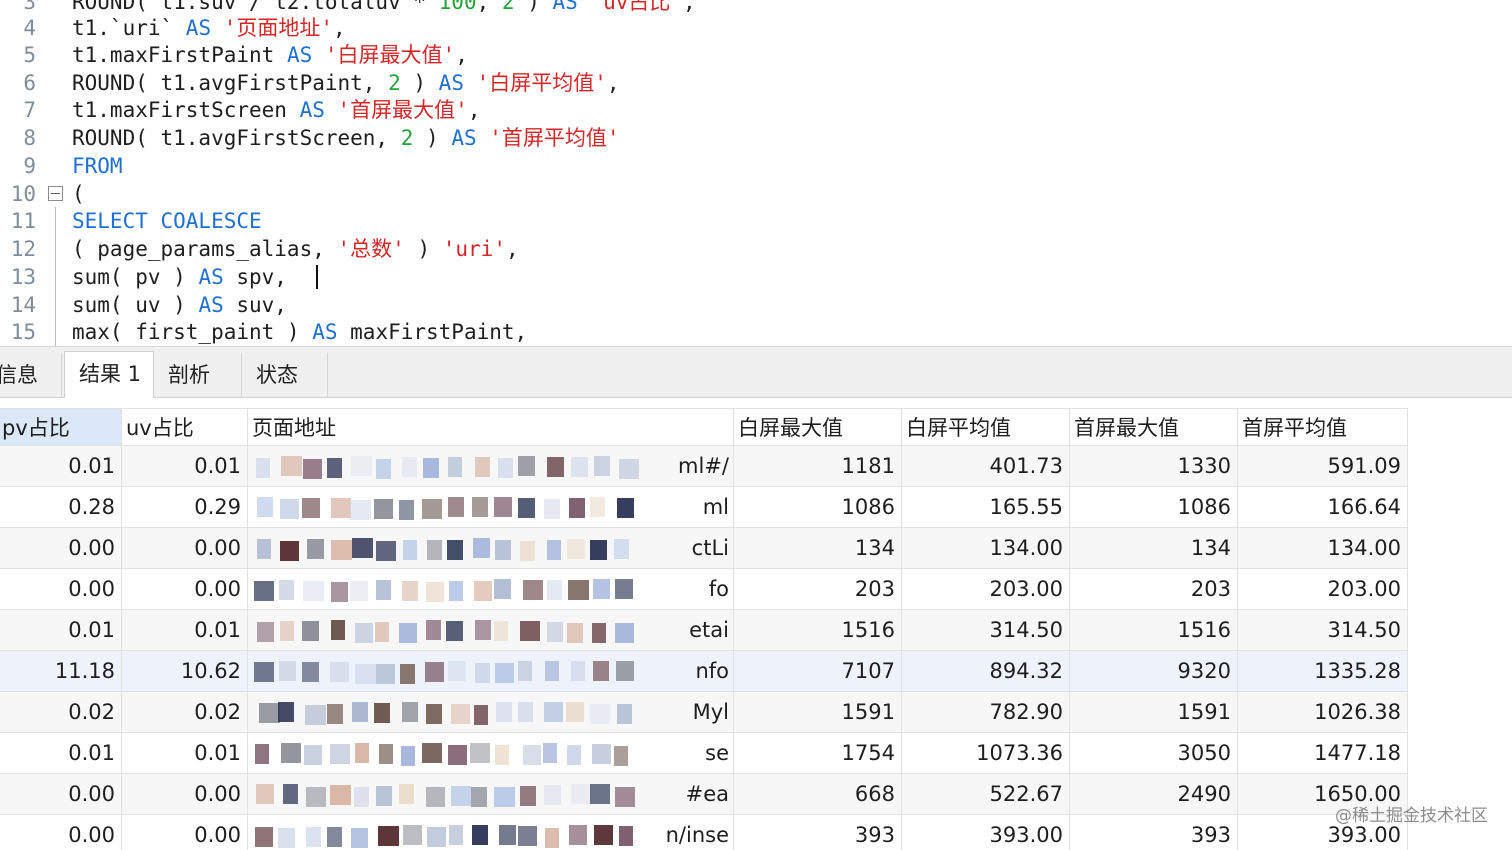 Image resolution: width=1512 pixels, height=850 pixels. Describe the element at coordinates (1154, 548) in the screenshot. I see `cell-fs-max: 134` at that location.